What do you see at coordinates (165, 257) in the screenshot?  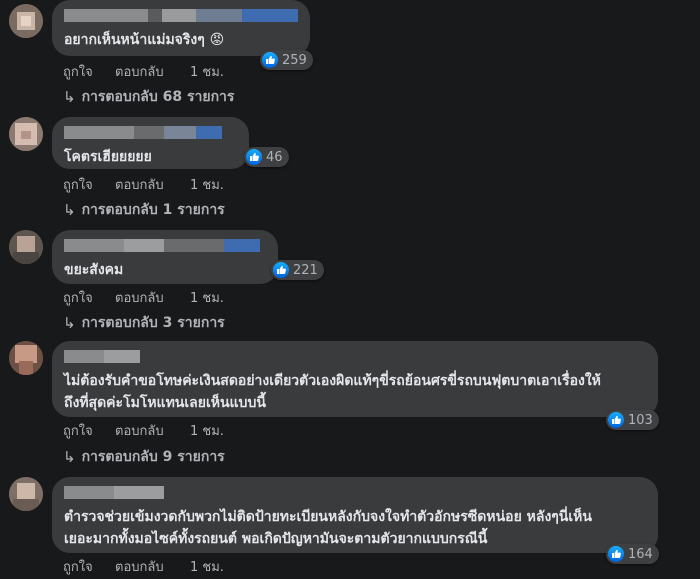 I see `comment-bubble: ขยะสังคม` at bounding box center [165, 257].